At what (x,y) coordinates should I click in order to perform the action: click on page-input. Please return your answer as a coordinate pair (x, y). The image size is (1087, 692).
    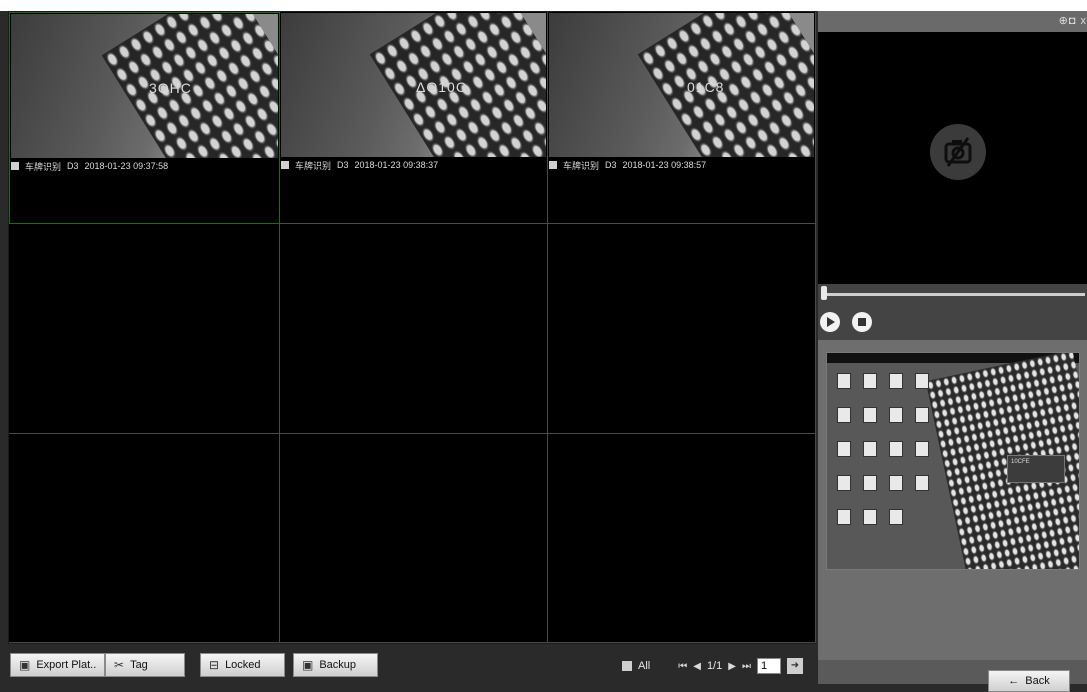
    Looking at the image, I should click on (768, 666).